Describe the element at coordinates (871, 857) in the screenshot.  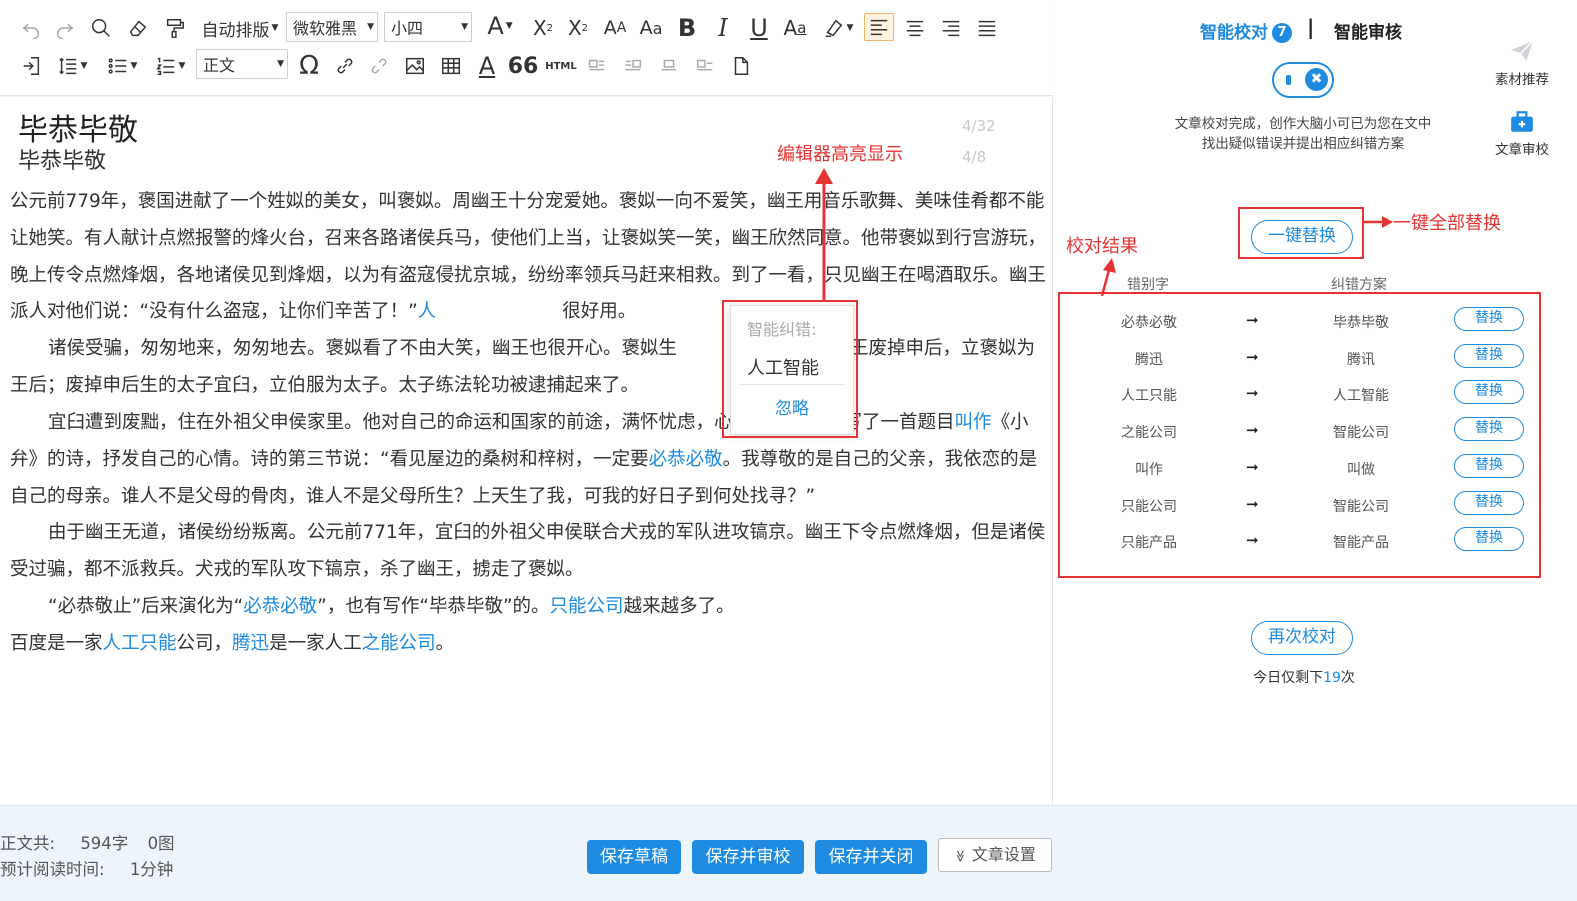
I see `save-close-button: 保存并关闭` at that location.